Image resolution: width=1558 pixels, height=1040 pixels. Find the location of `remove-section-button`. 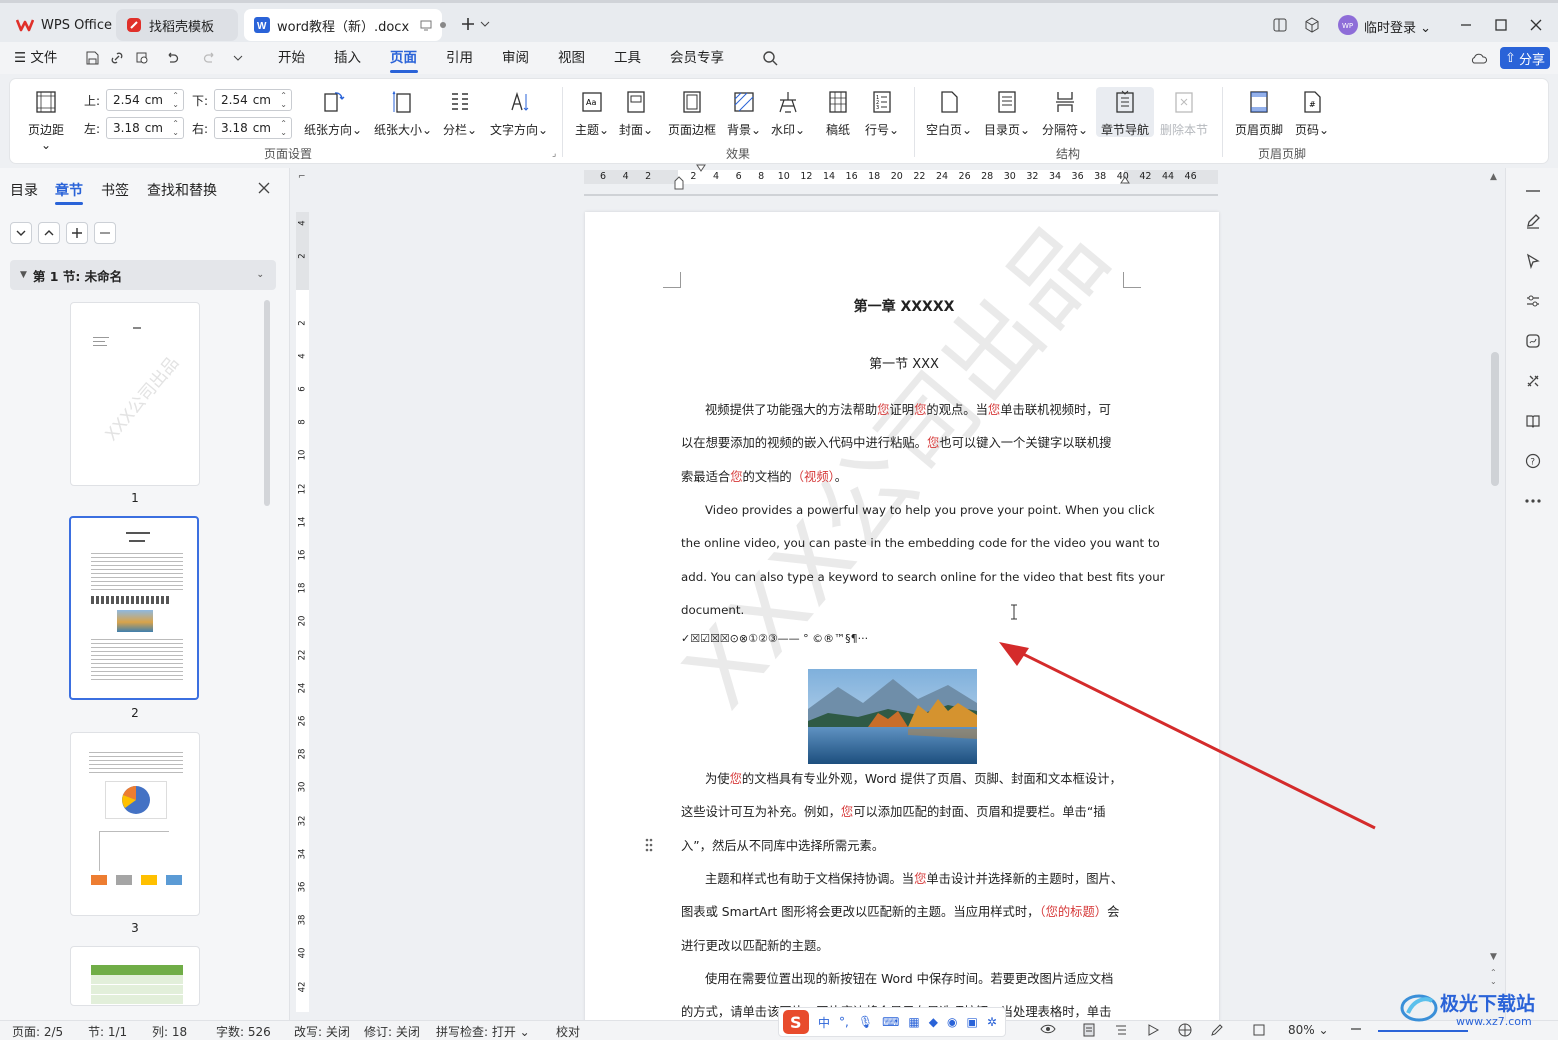

remove-section-button is located at coordinates (105, 233).